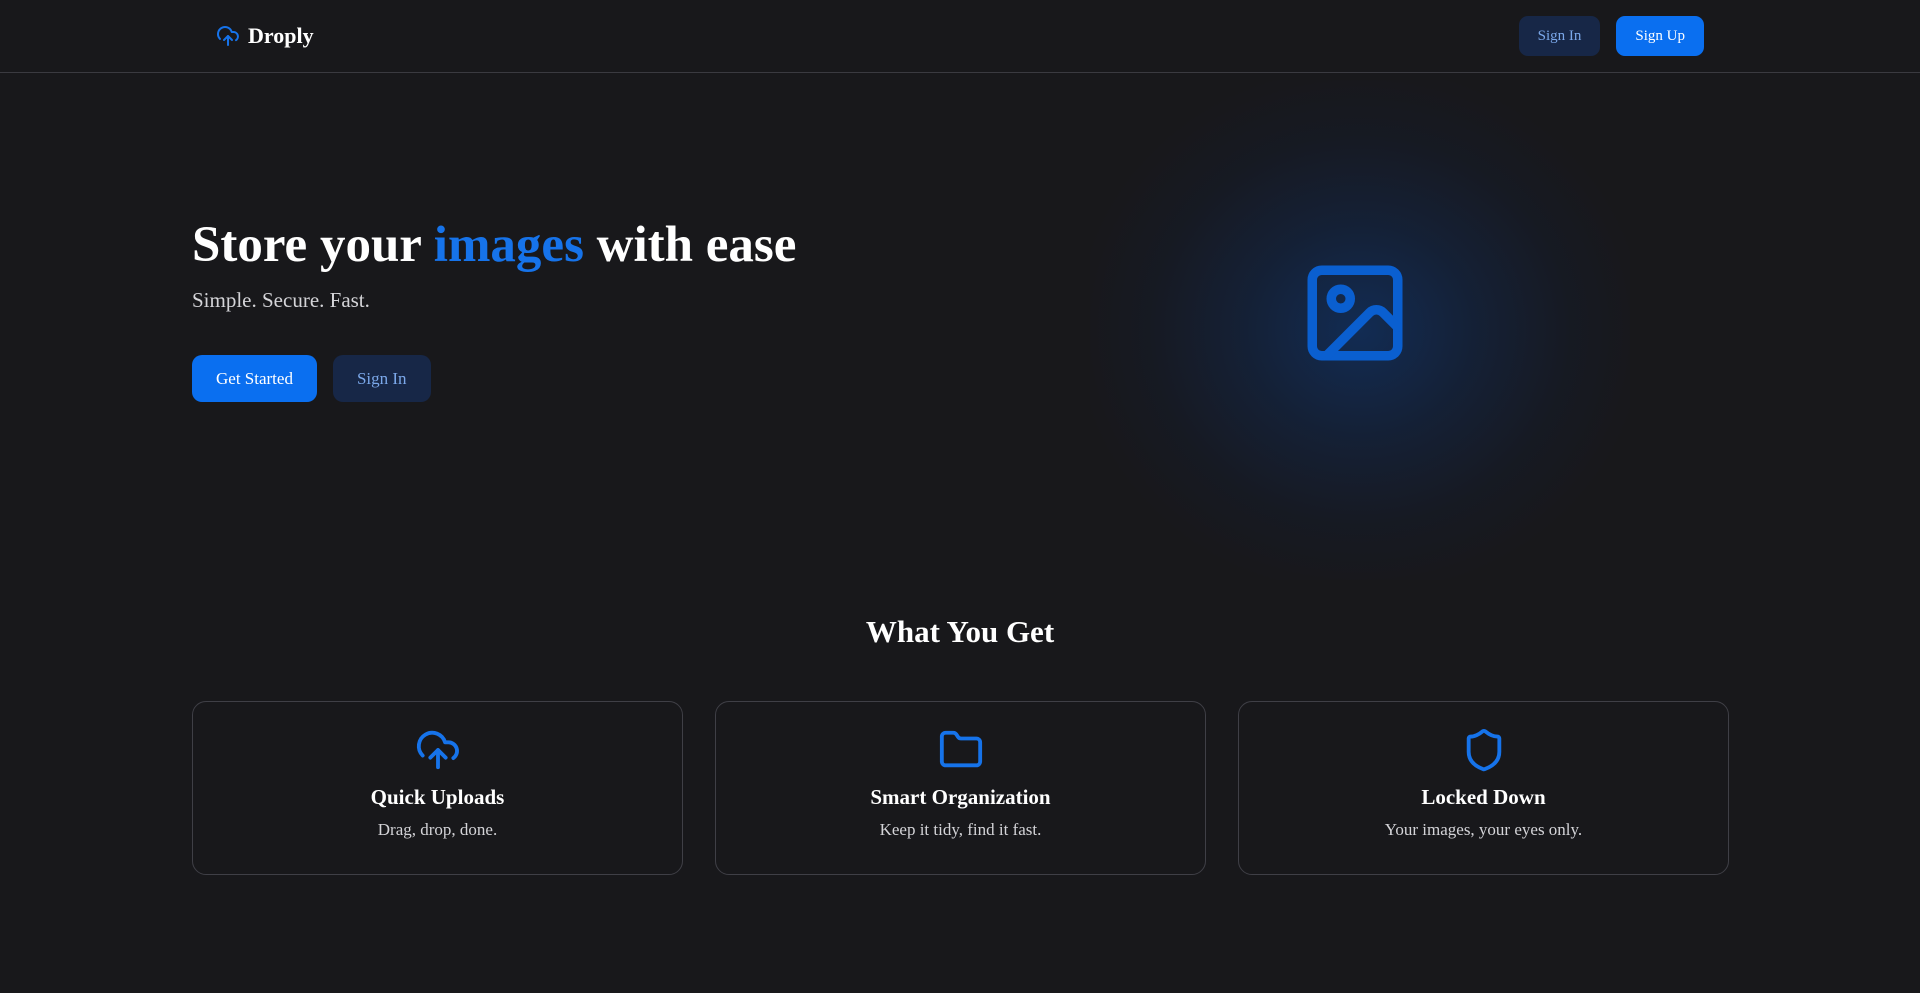 The width and height of the screenshot is (1920, 993). I want to click on feature-card-quick-uploads: Quick Uploads Drag, drop, done., so click(437, 788).